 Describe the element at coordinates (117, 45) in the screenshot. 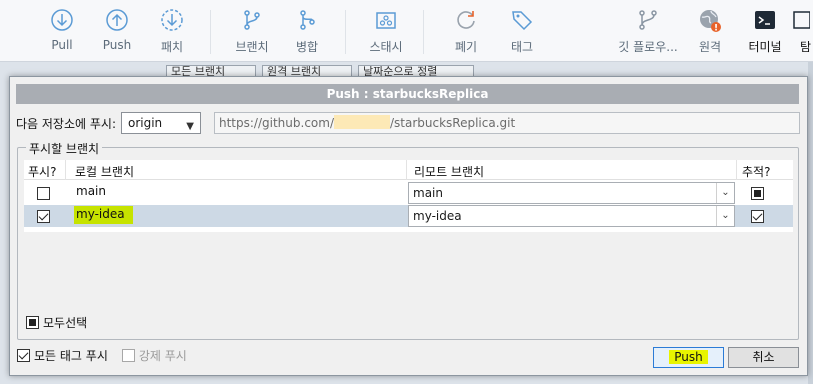

I see `push-label: Push` at that location.